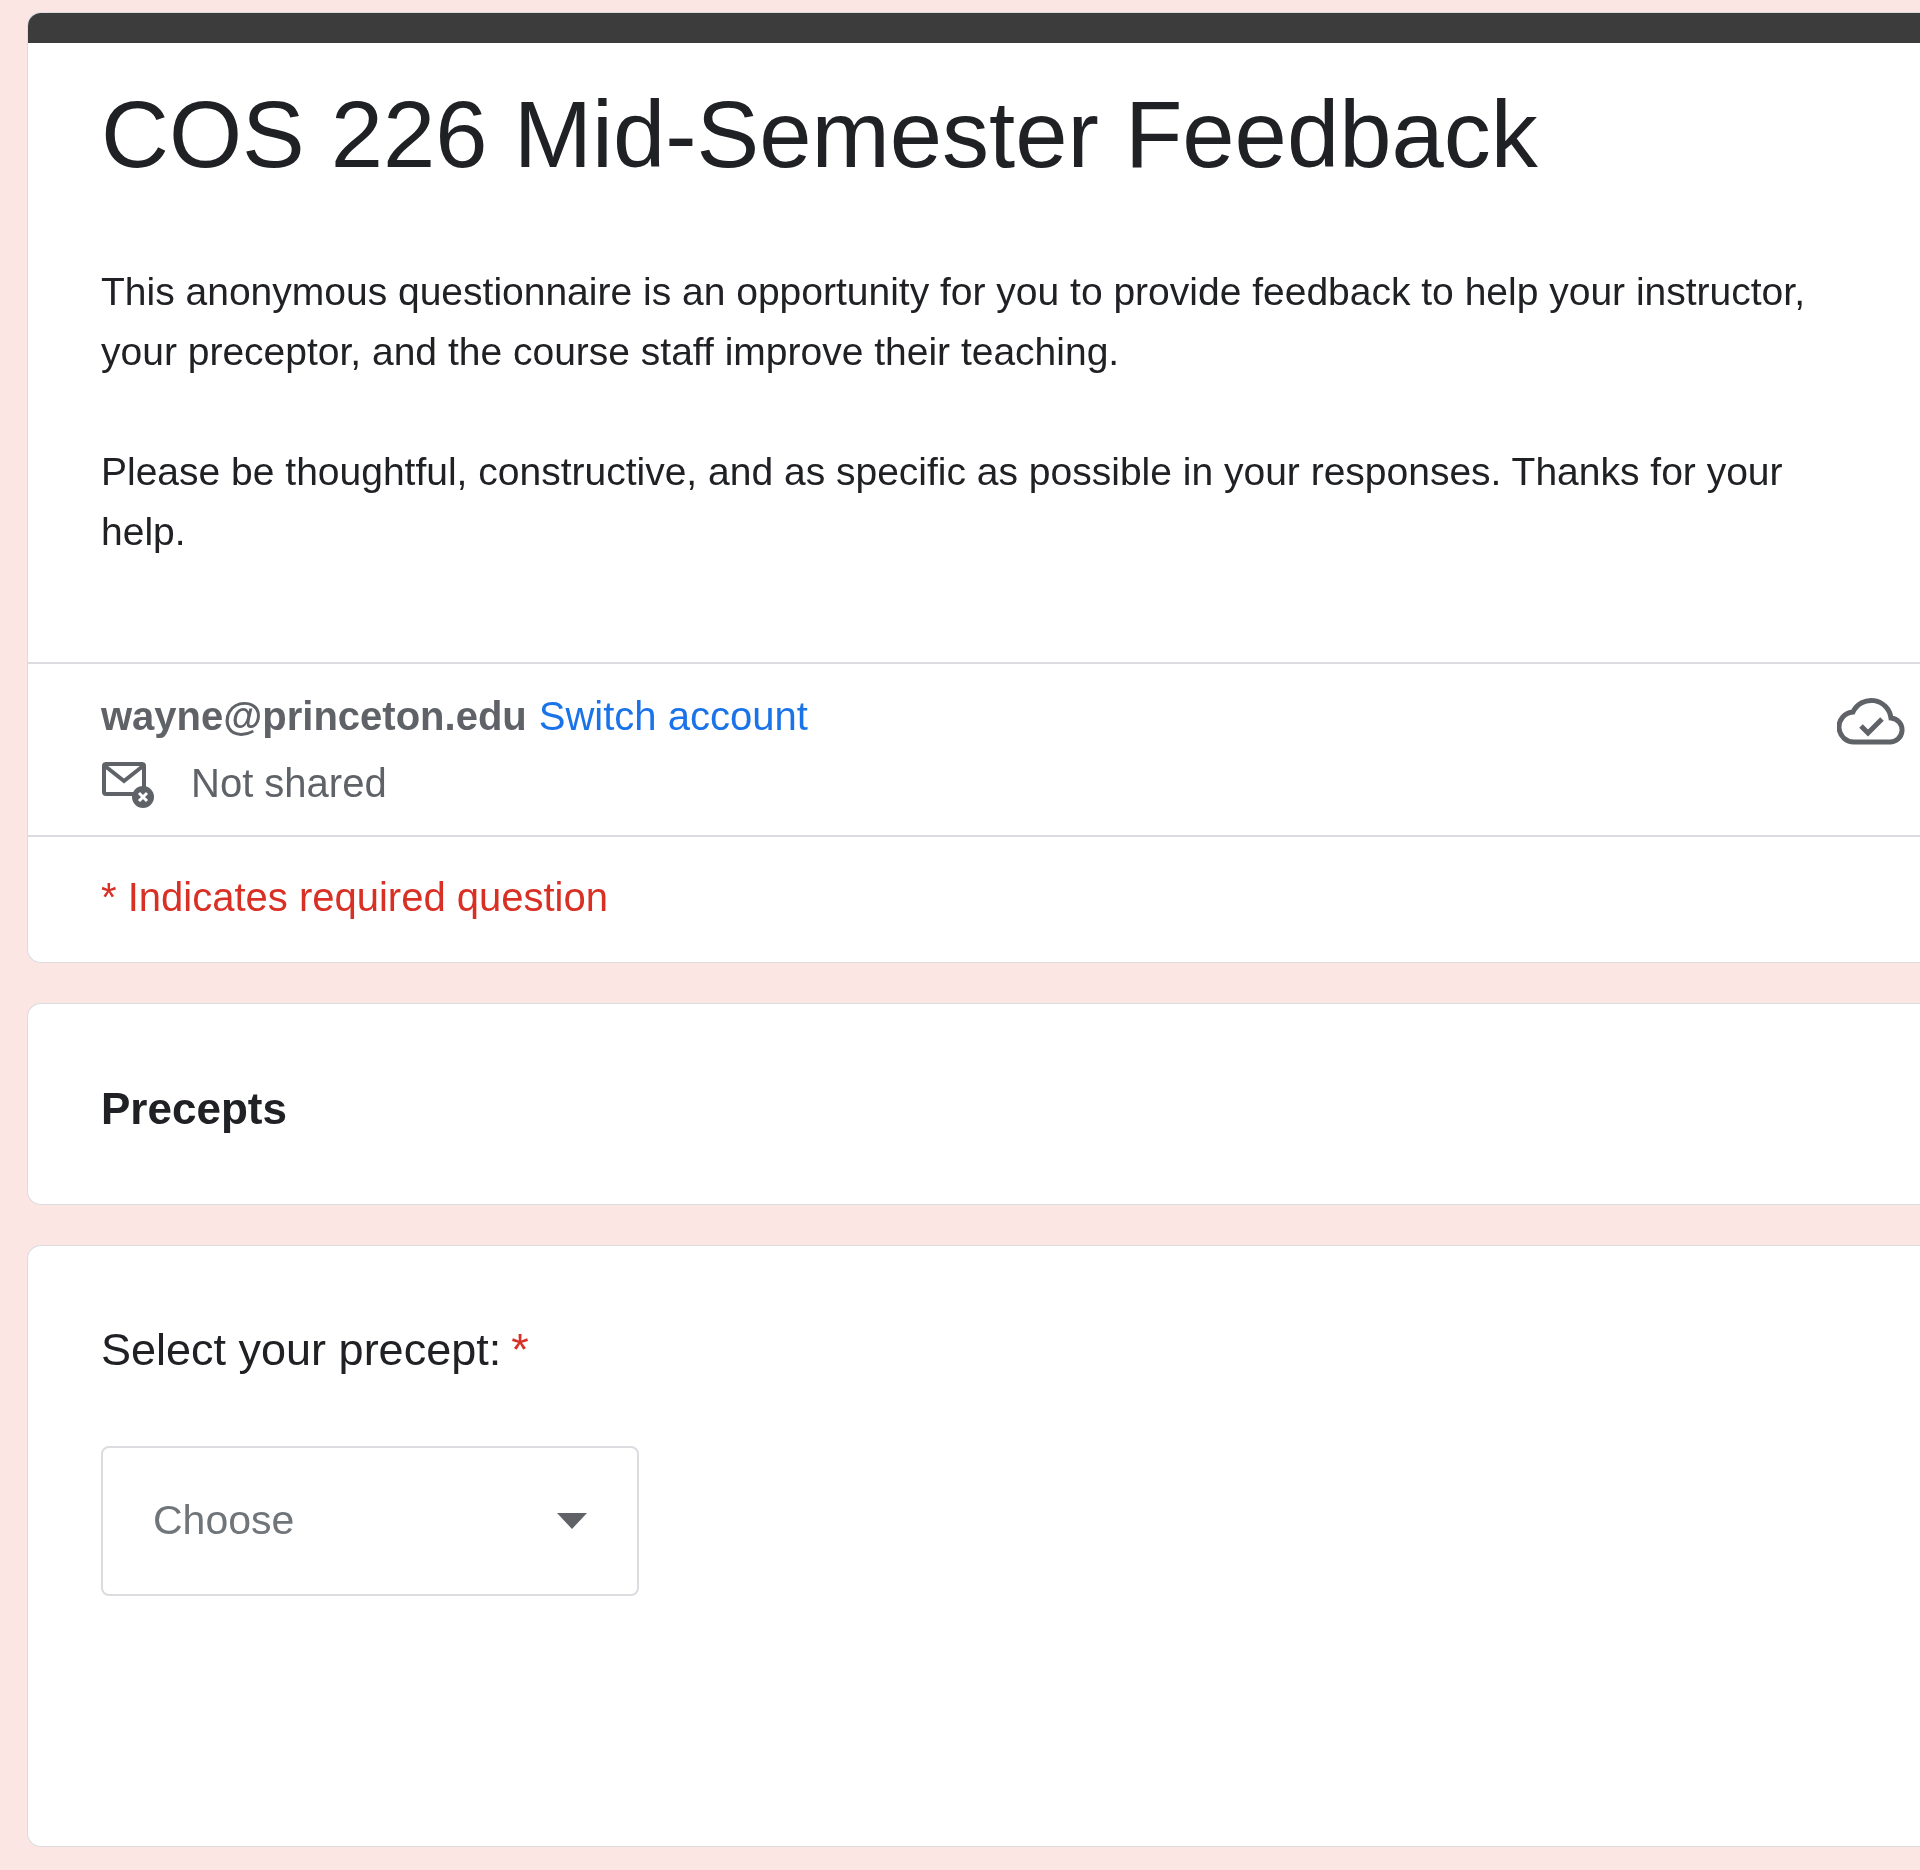 This screenshot has width=1920, height=1870. Describe the element at coordinates (289, 784) in the screenshot. I see `privacy-status: Not shared` at that location.